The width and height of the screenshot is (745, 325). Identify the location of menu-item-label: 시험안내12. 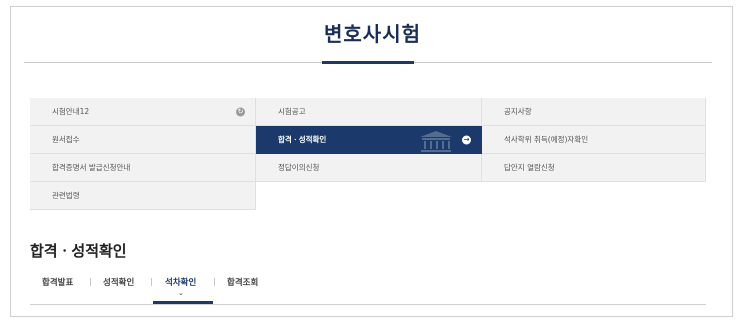
(71, 111).